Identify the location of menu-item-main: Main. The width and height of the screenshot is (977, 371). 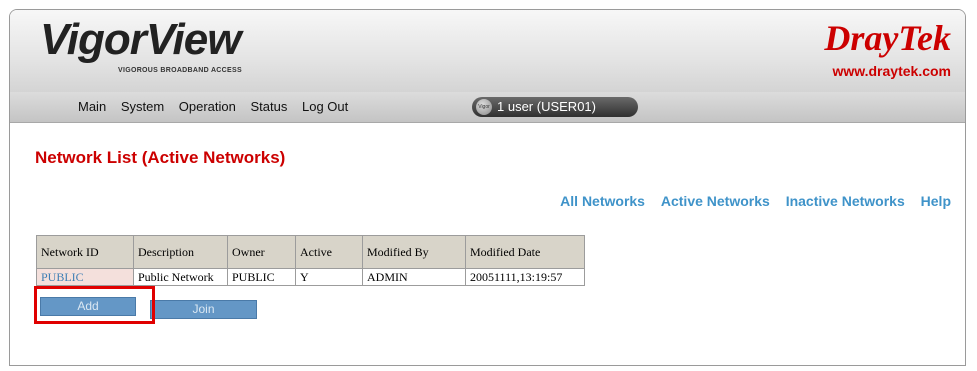
(92, 106).